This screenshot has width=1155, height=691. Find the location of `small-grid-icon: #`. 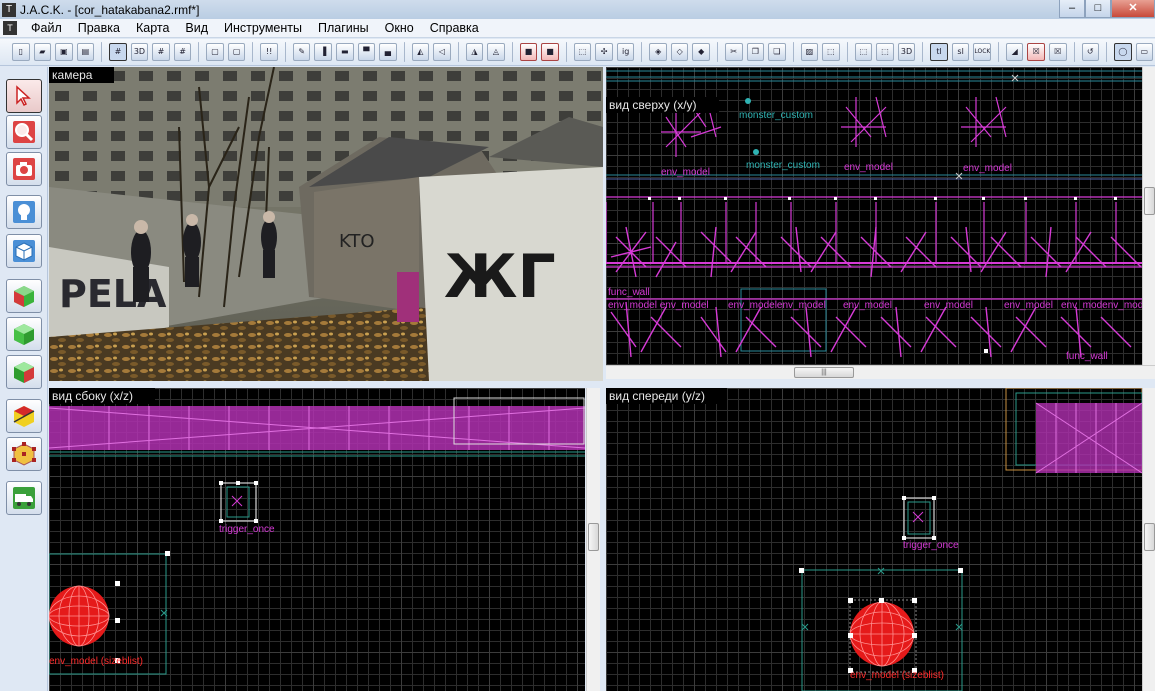

small-grid-icon: # is located at coordinates (161, 52).